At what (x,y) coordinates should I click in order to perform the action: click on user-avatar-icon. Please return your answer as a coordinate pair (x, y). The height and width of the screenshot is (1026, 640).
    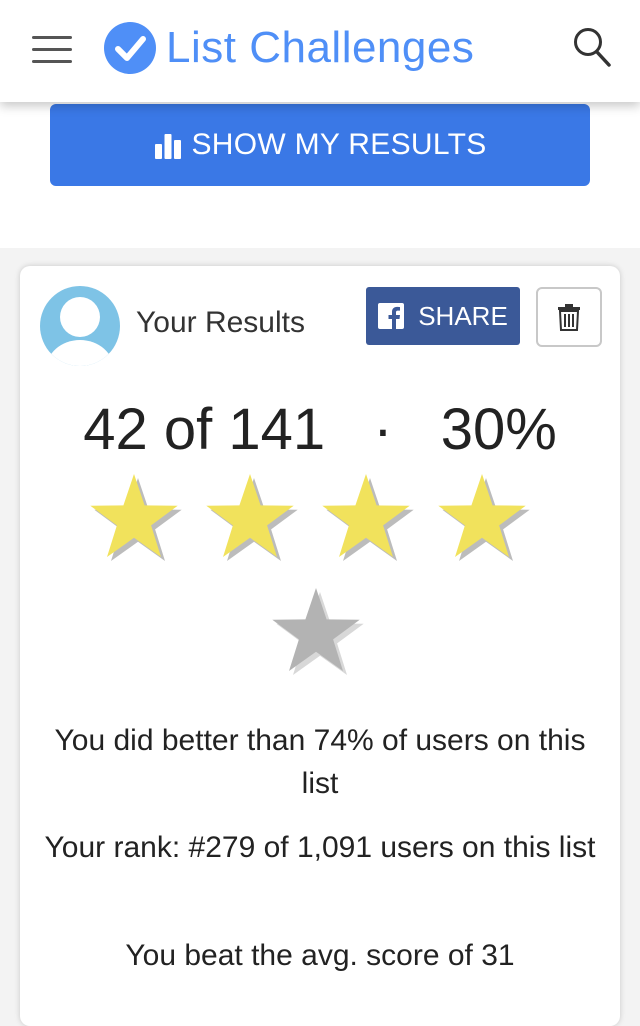
    Looking at the image, I should click on (80, 326).